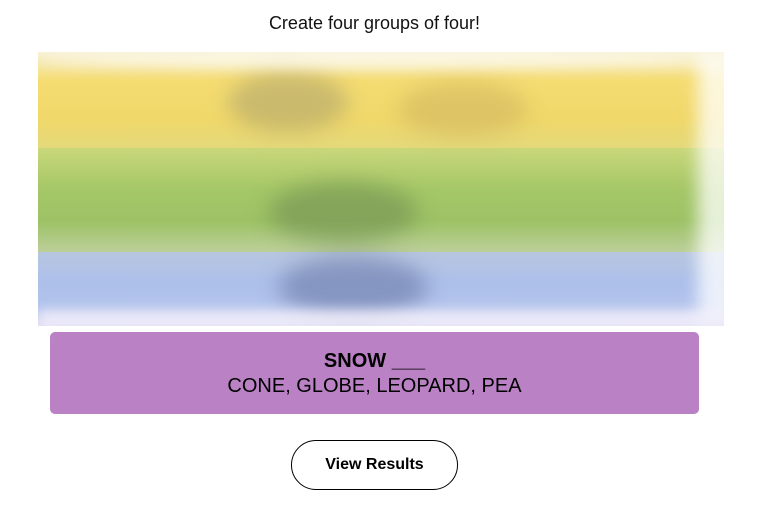 This screenshot has height=524, width=759. What do you see at coordinates (374, 465) in the screenshot?
I see `view-results-button: View Results` at bounding box center [374, 465].